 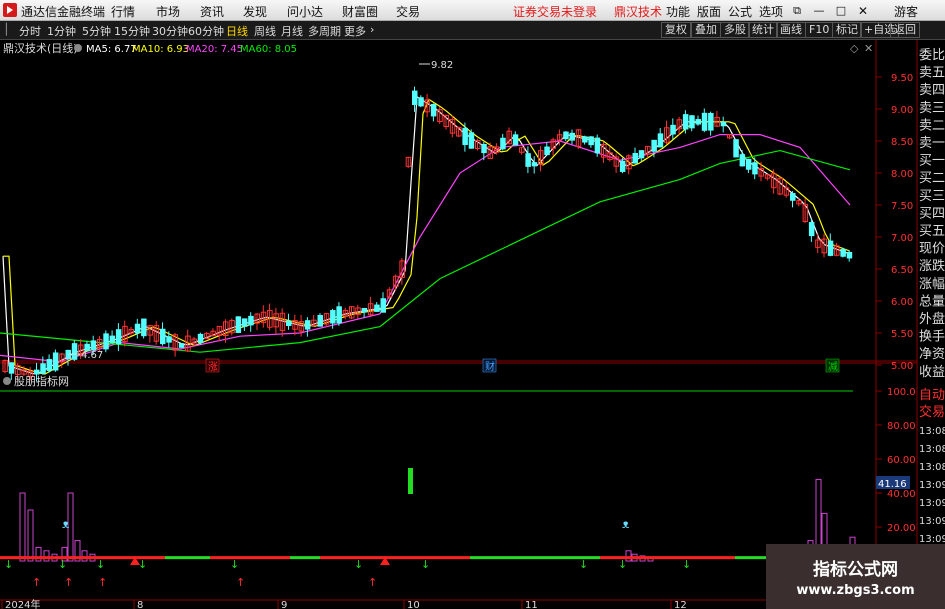 What do you see at coordinates (932, 73) in the screenshot?
I see `sidebar-label: 卖五` at bounding box center [932, 73].